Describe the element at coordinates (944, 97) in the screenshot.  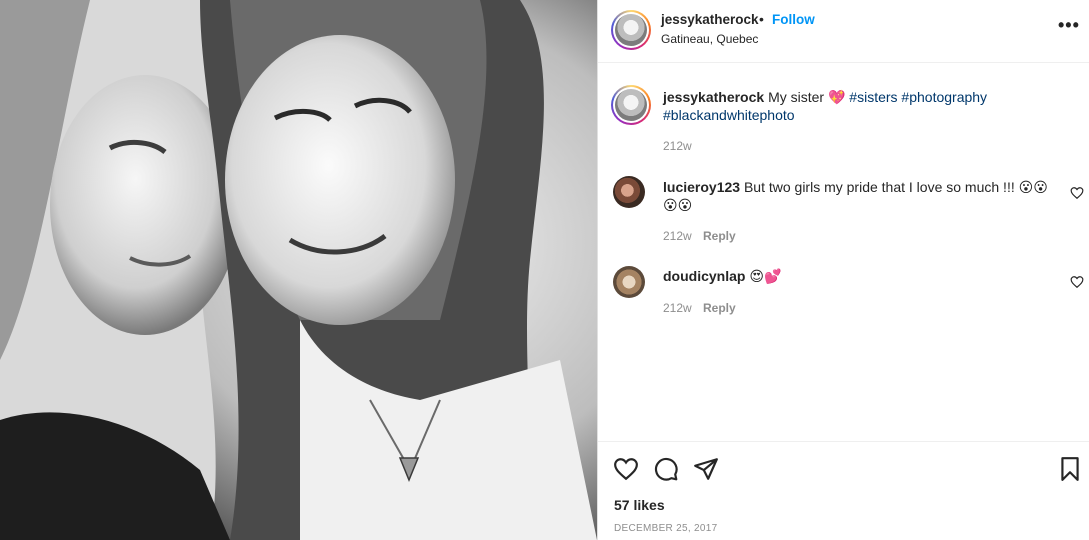
I see `hashtag-link: #photography` at that location.